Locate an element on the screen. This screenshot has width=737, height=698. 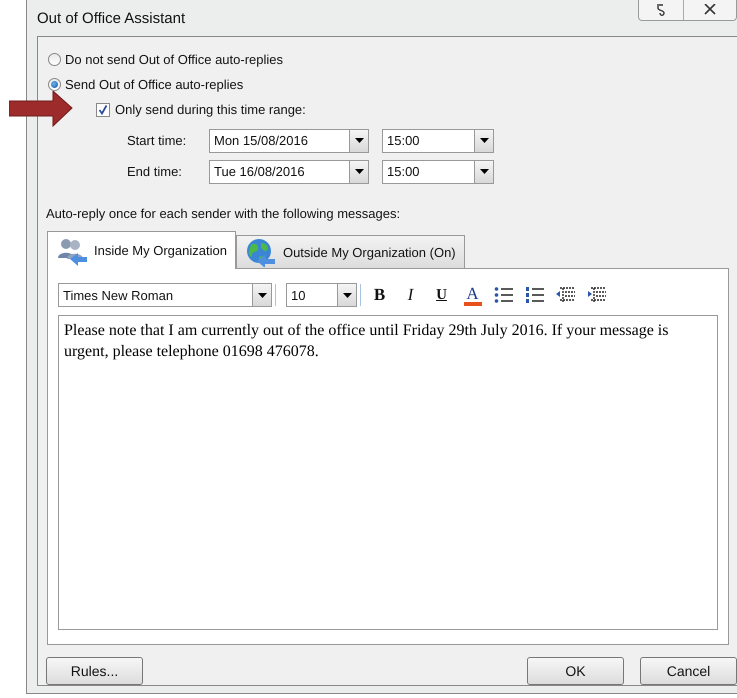
font-field: Times New Roman is located at coordinates (155, 295).